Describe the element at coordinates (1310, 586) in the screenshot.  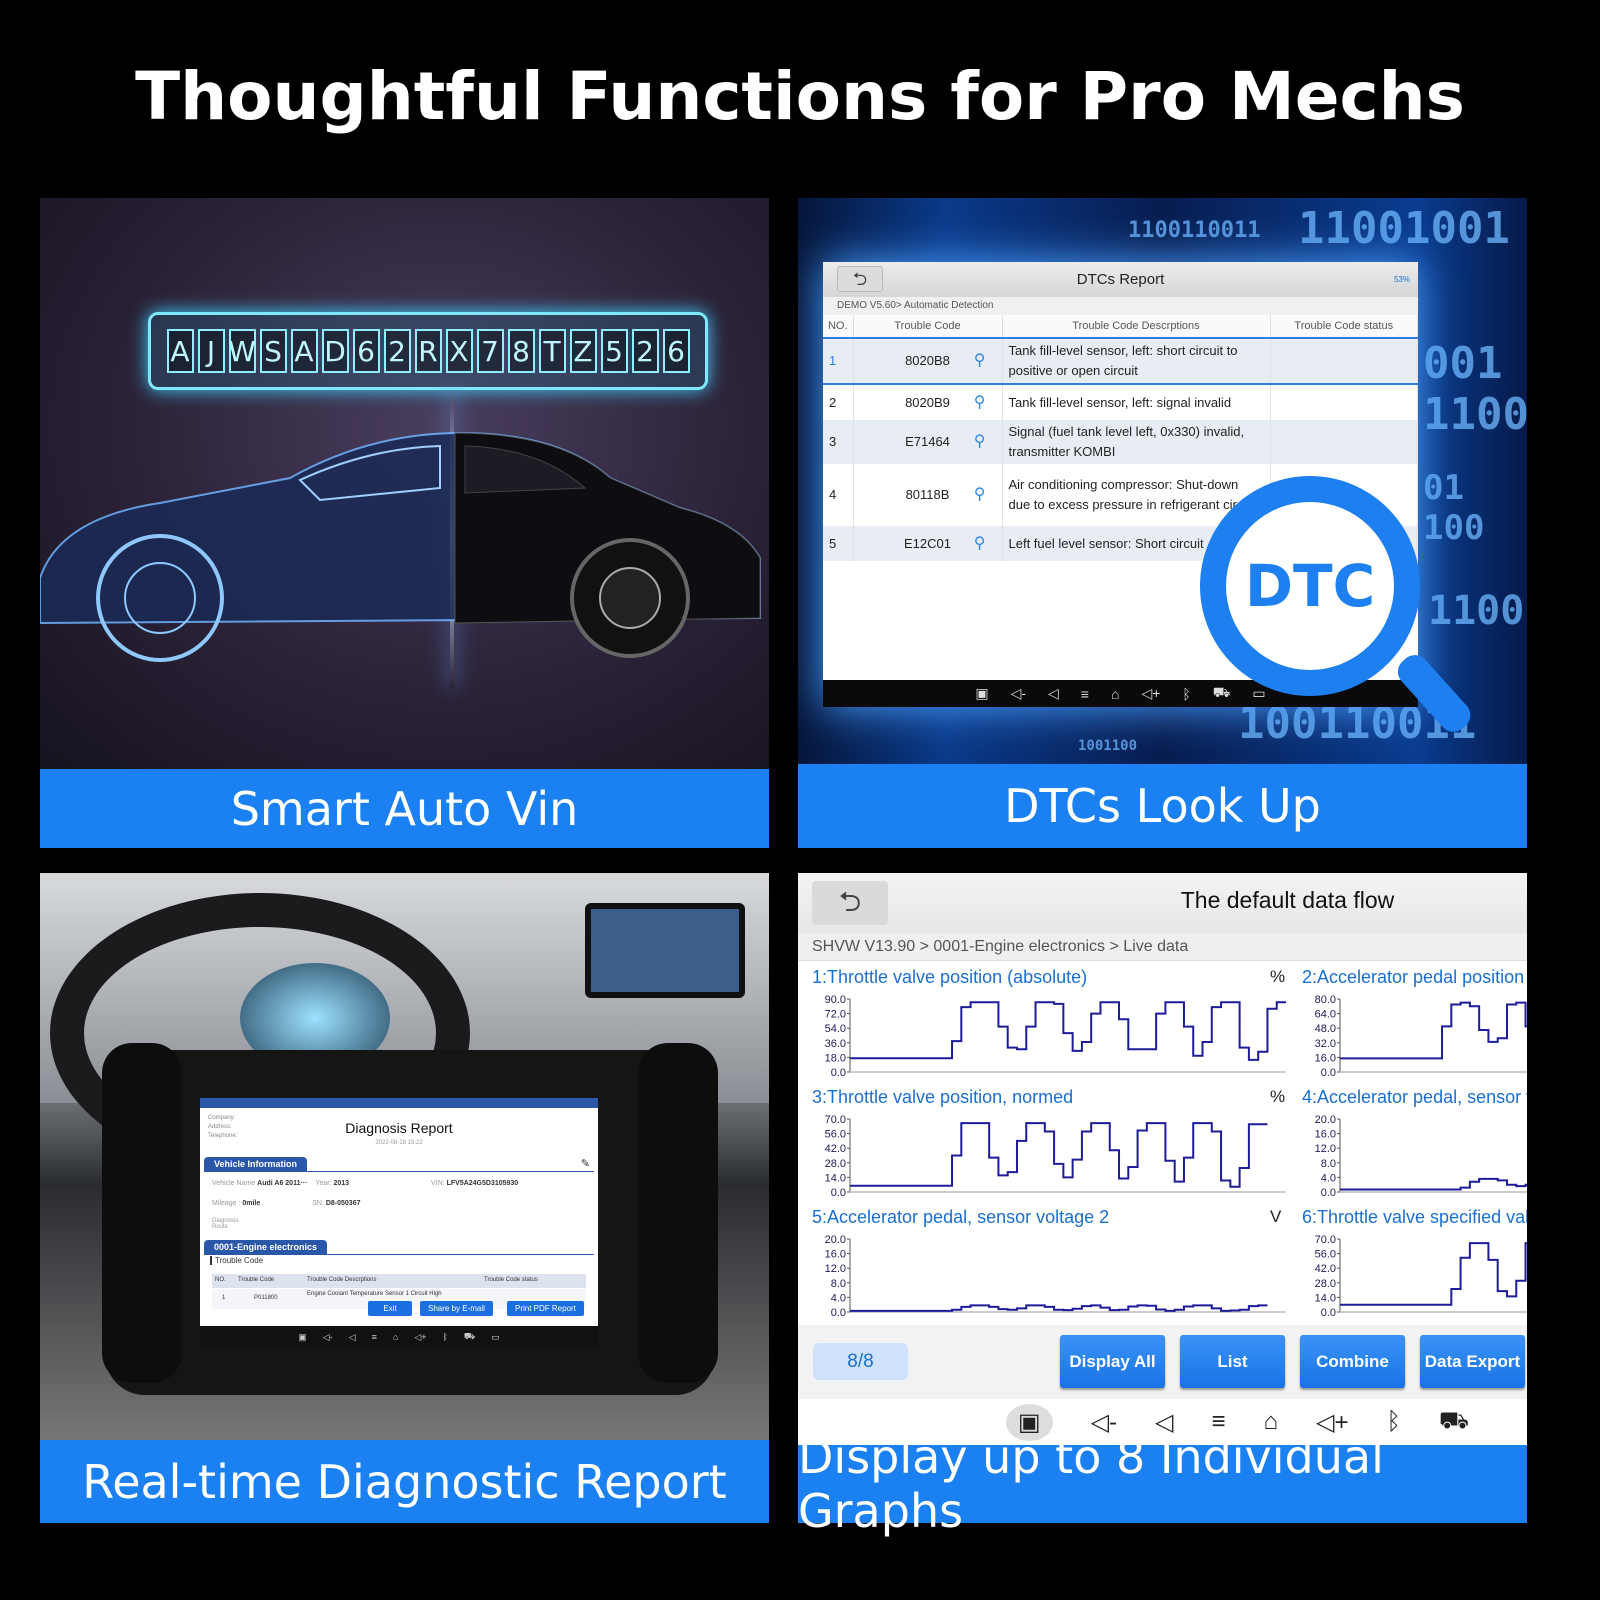
I see `dtc-magnifier-badge: DTC` at that location.